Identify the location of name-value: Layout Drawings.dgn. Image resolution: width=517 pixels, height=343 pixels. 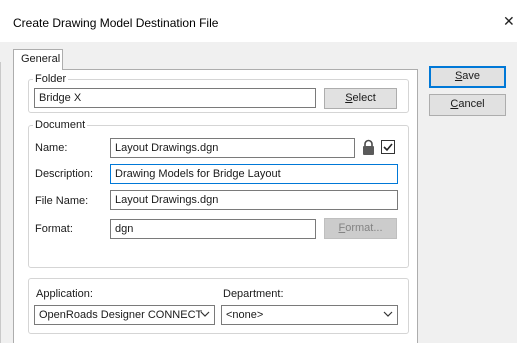
(167, 148).